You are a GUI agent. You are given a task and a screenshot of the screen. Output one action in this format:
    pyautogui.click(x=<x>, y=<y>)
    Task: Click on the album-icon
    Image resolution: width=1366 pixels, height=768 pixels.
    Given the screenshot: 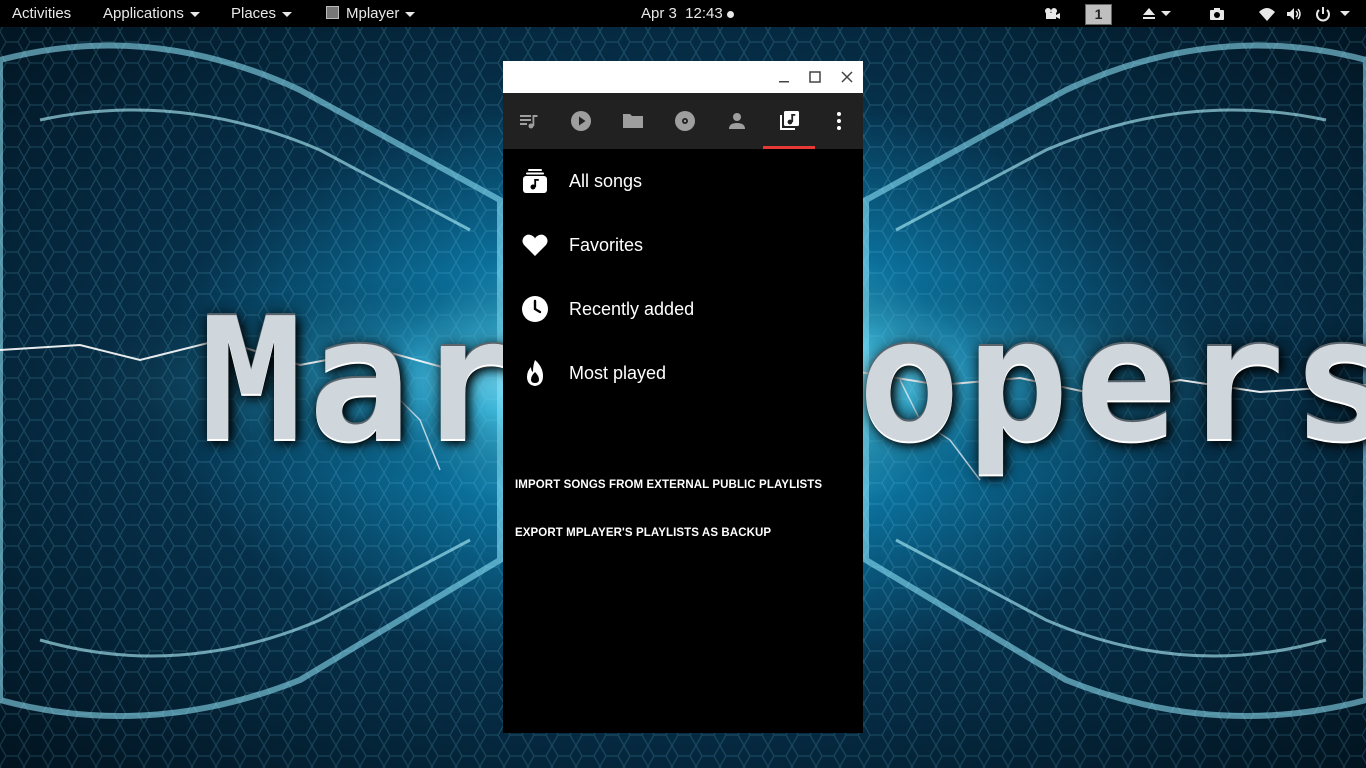 What is the action you would take?
    pyautogui.click(x=685, y=121)
    